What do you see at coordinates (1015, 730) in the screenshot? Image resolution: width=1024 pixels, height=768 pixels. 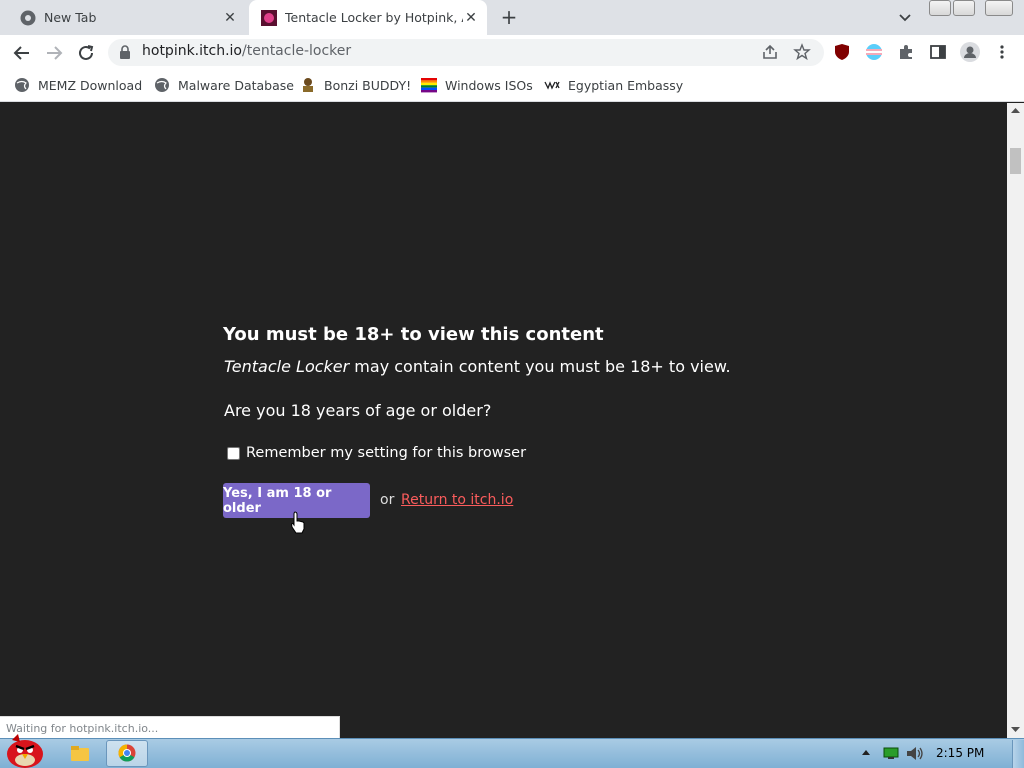 I see `scroll-down-arrow-icon` at bounding box center [1015, 730].